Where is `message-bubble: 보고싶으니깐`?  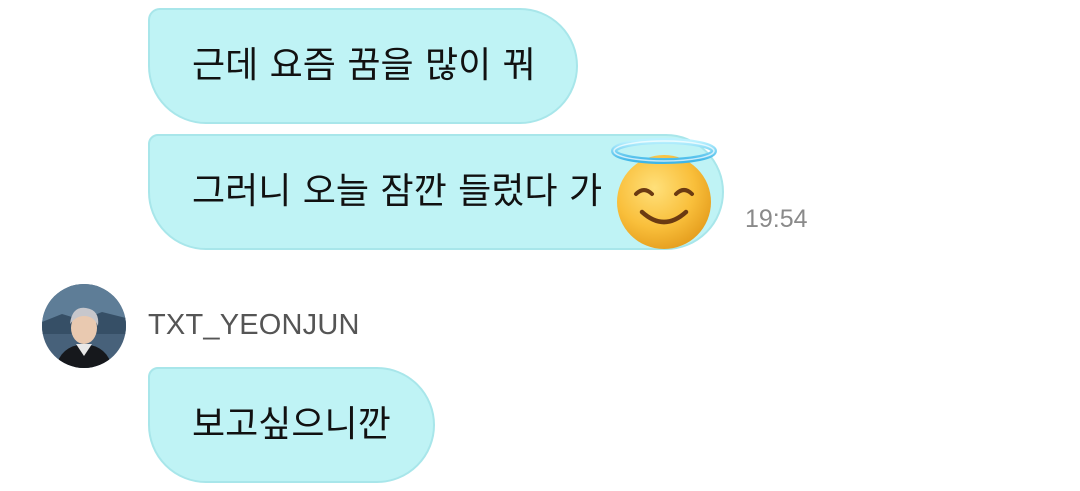 message-bubble: 보고싶으니깐 is located at coordinates (291, 425).